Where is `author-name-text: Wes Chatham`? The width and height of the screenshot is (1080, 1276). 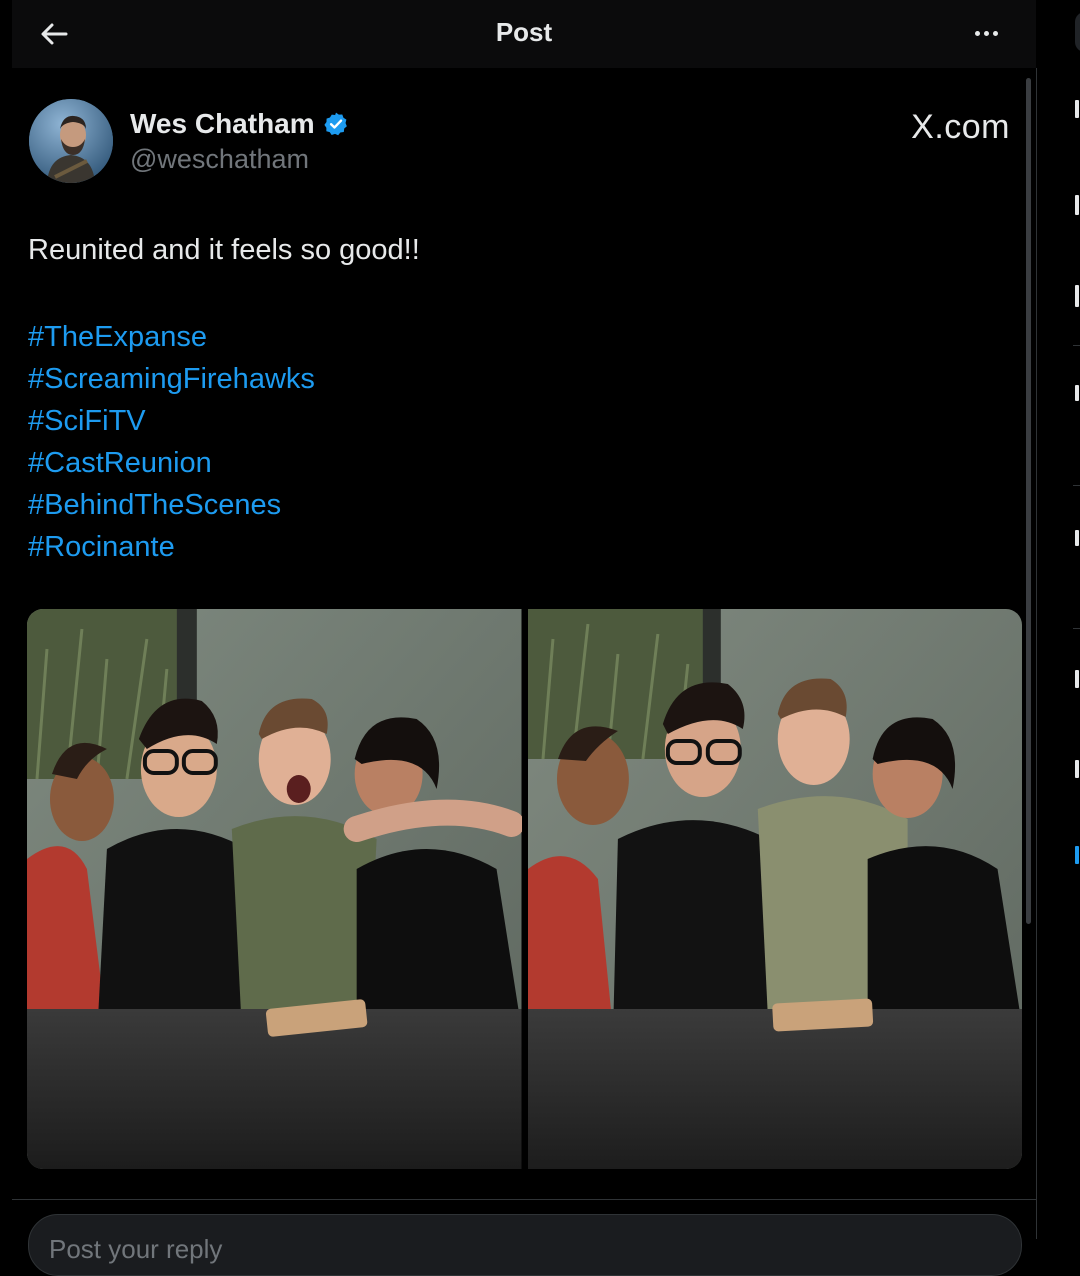
author-name-text: Wes Chatham is located at coordinates (222, 123).